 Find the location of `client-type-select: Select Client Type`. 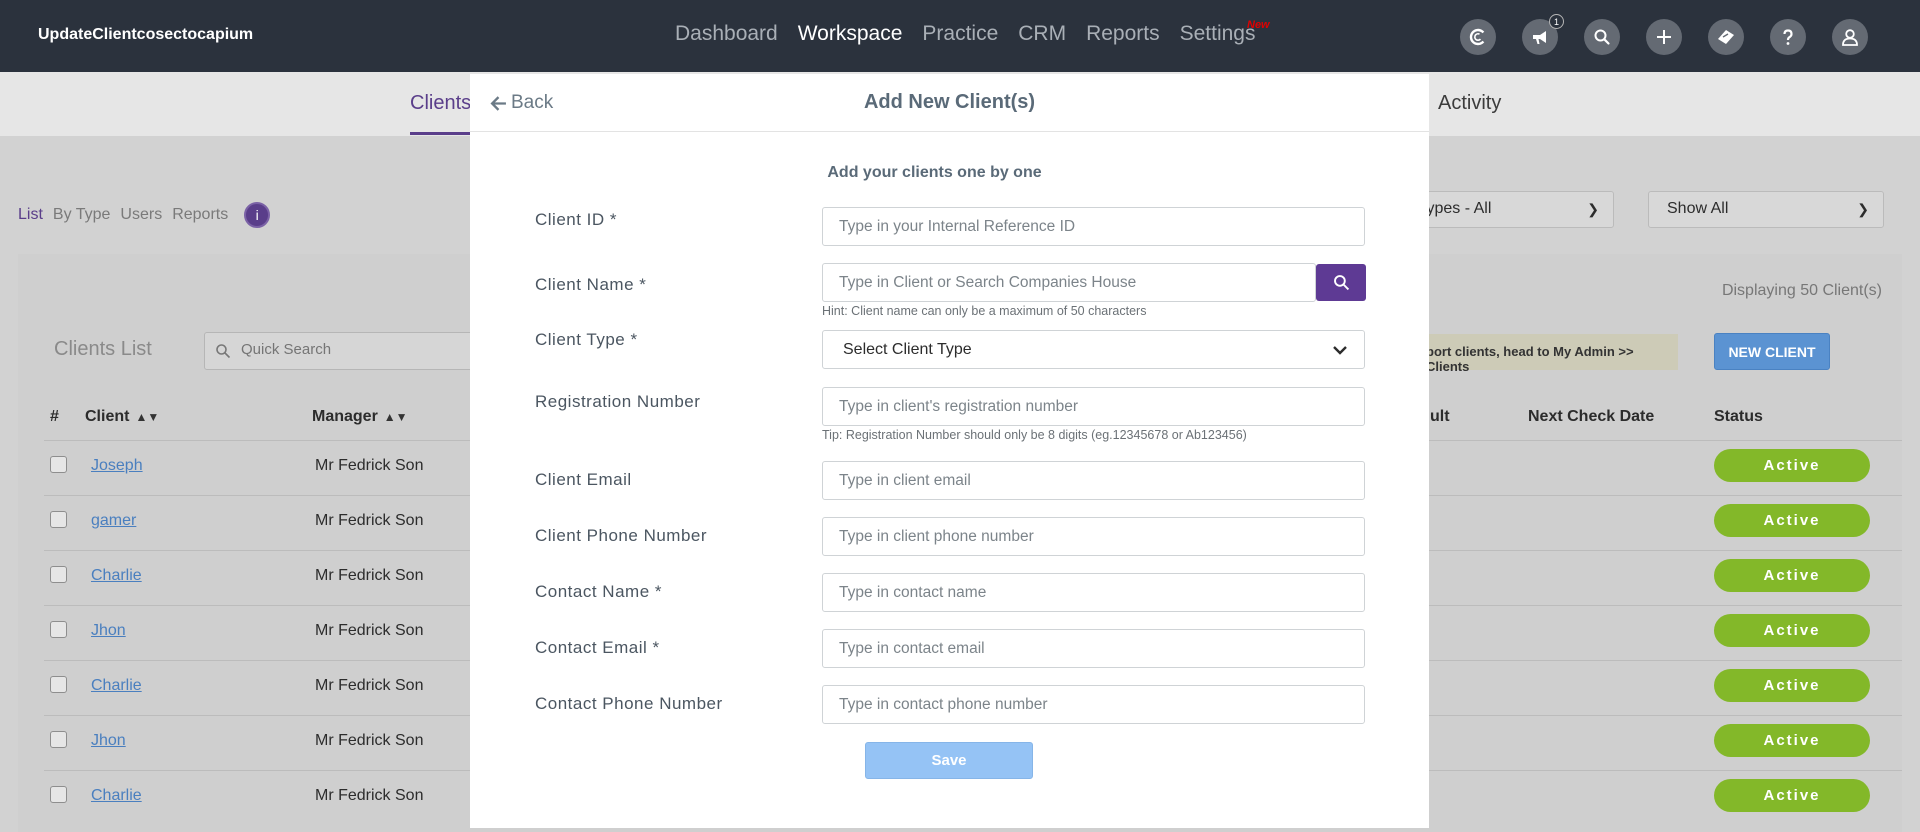

client-type-select: Select Client Type is located at coordinates (1093, 349).